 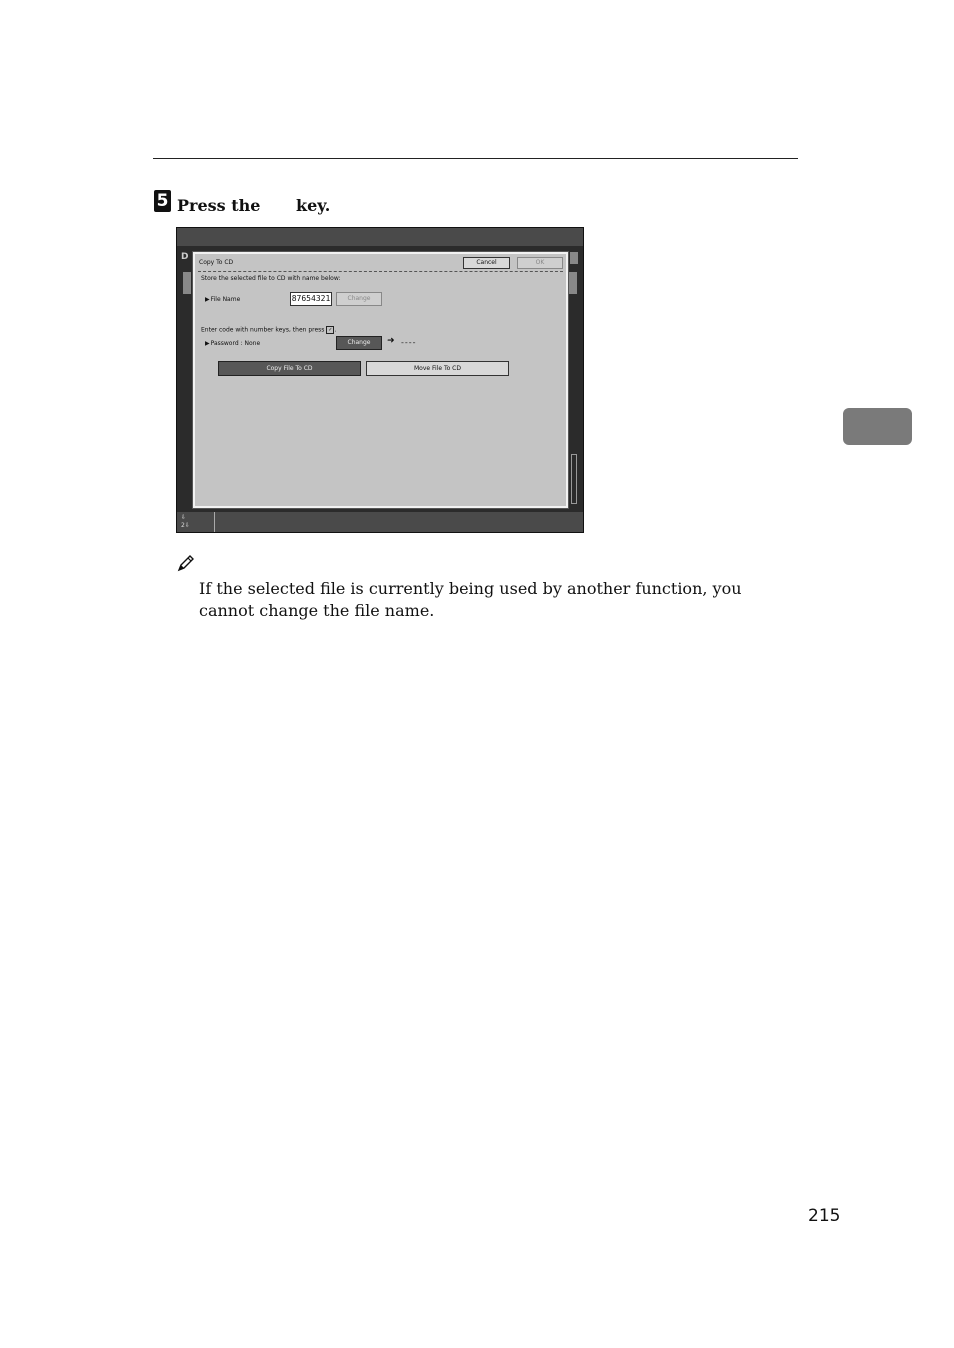 What do you see at coordinates (540, 263) in the screenshot?
I see `ok-button: OK` at bounding box center [540, 263].